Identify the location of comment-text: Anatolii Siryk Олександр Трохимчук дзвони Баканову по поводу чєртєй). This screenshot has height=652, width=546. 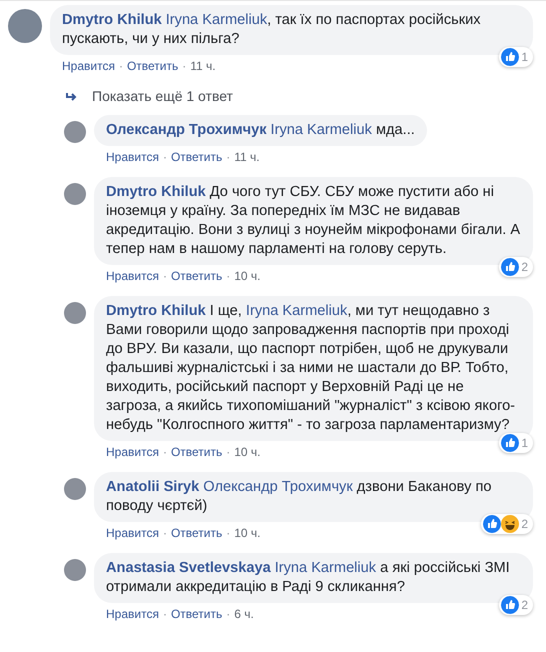
(299, 497).